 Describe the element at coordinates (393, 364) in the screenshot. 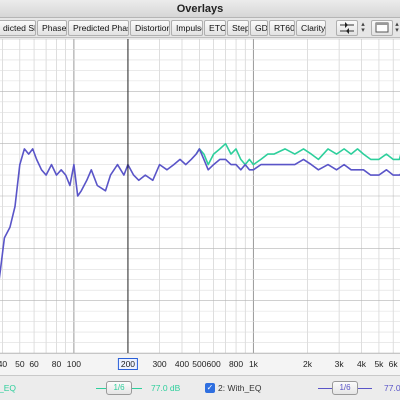

I see `frequency-tick: 6k` at that location.